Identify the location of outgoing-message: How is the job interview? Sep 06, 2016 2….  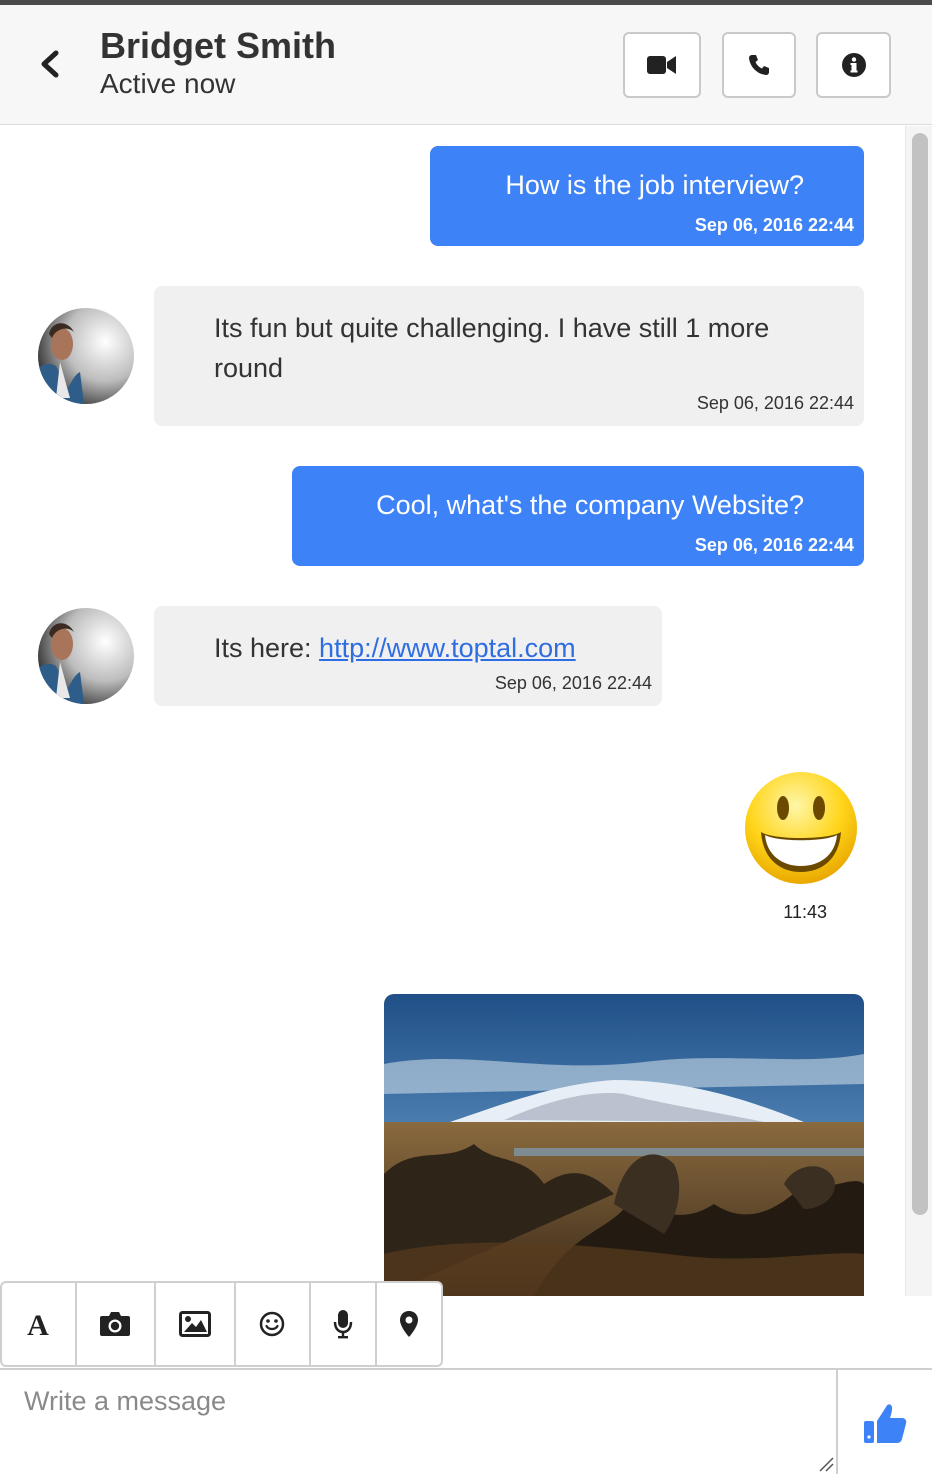
(647, 196).